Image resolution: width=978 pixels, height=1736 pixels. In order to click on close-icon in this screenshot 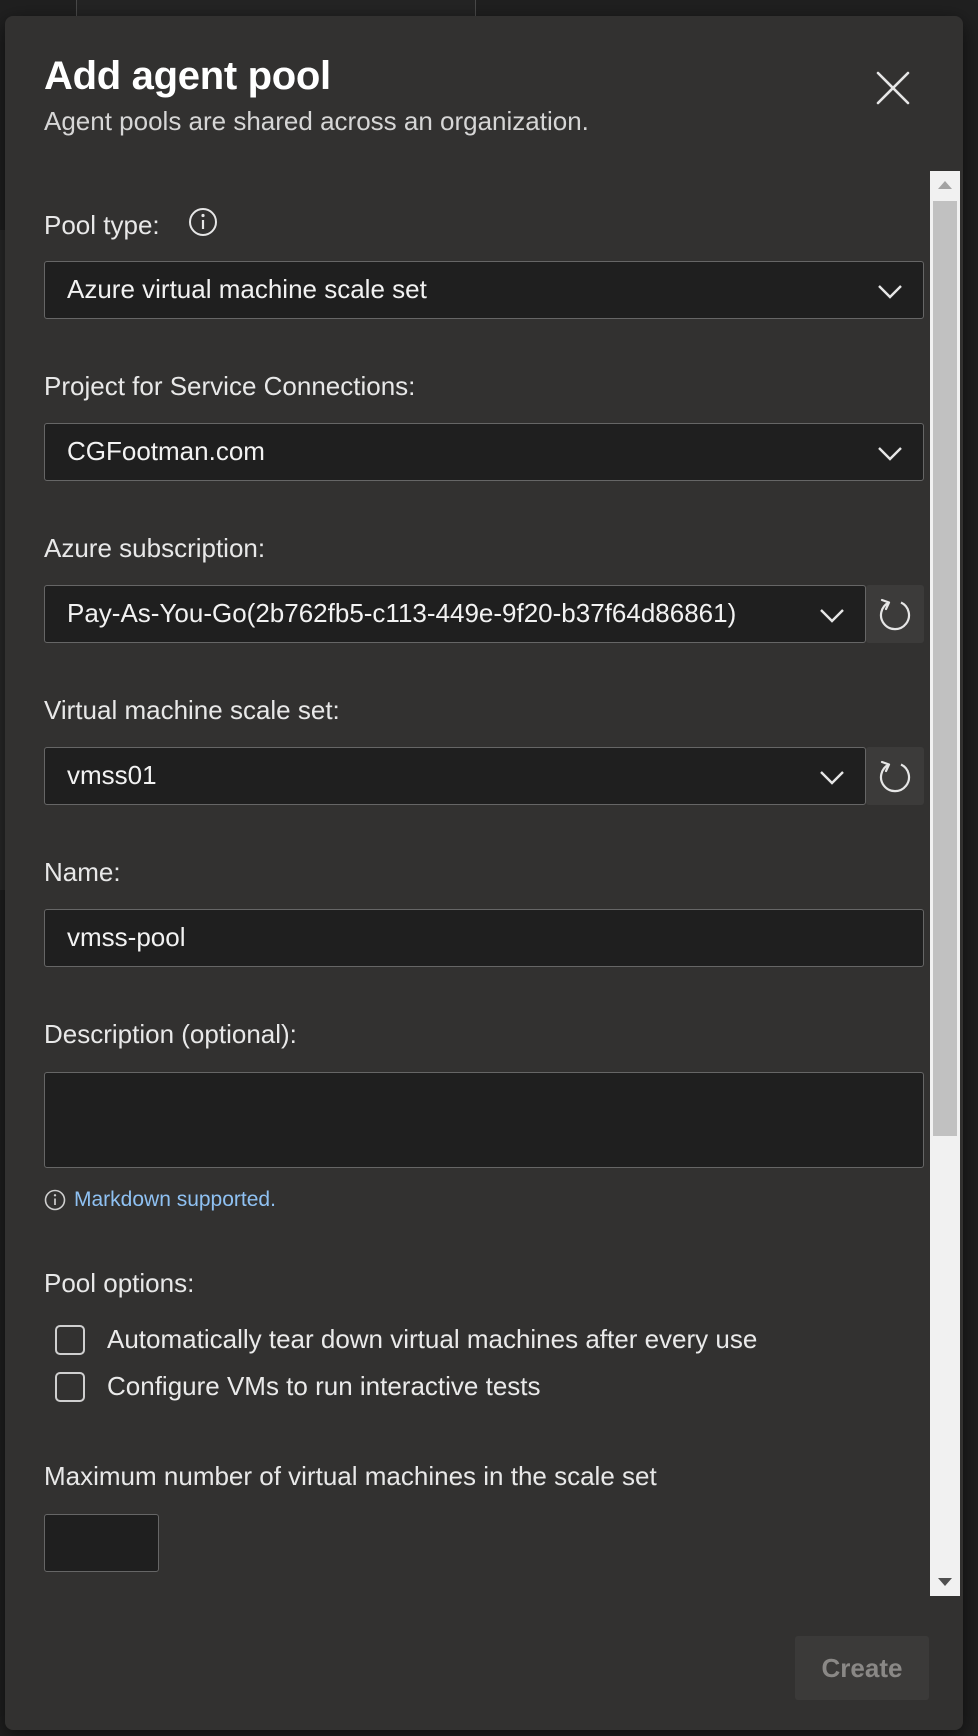, I will do `click(893, 88)`.